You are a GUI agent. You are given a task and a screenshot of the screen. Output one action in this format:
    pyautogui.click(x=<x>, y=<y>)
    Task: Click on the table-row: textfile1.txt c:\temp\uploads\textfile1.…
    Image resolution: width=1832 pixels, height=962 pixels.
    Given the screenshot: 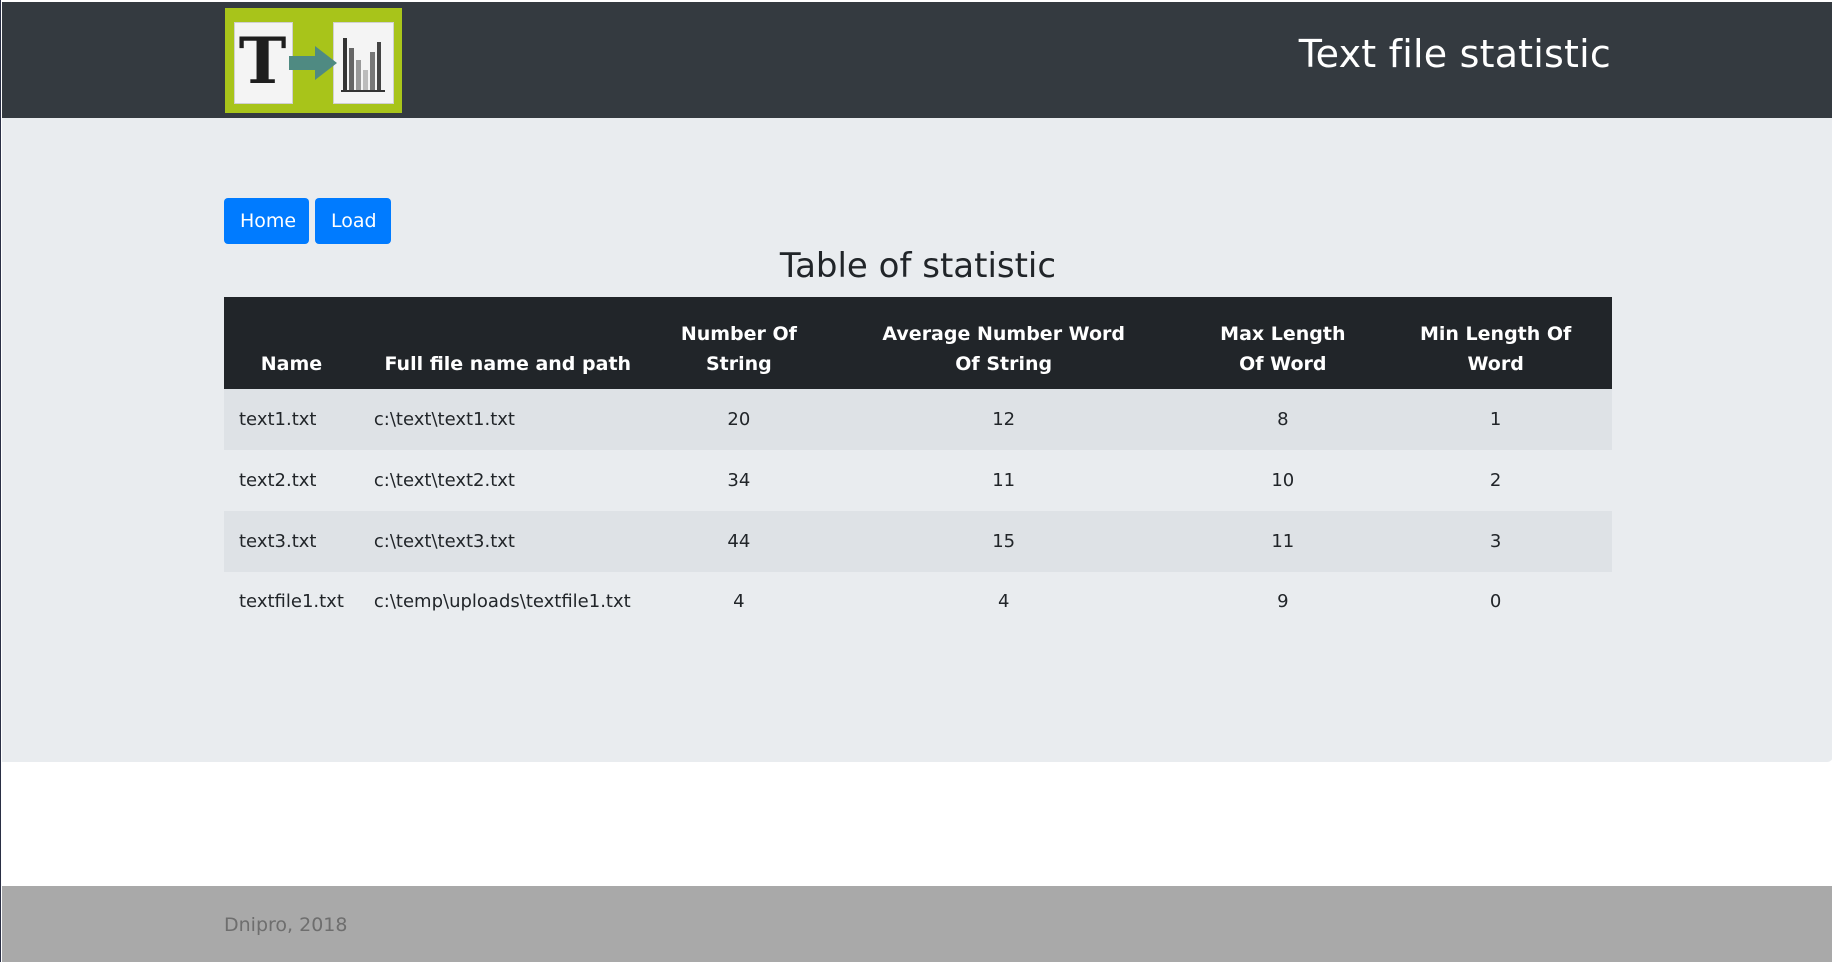 What is the action you would take?
    pyautogui.click(x=918, y=613)
    